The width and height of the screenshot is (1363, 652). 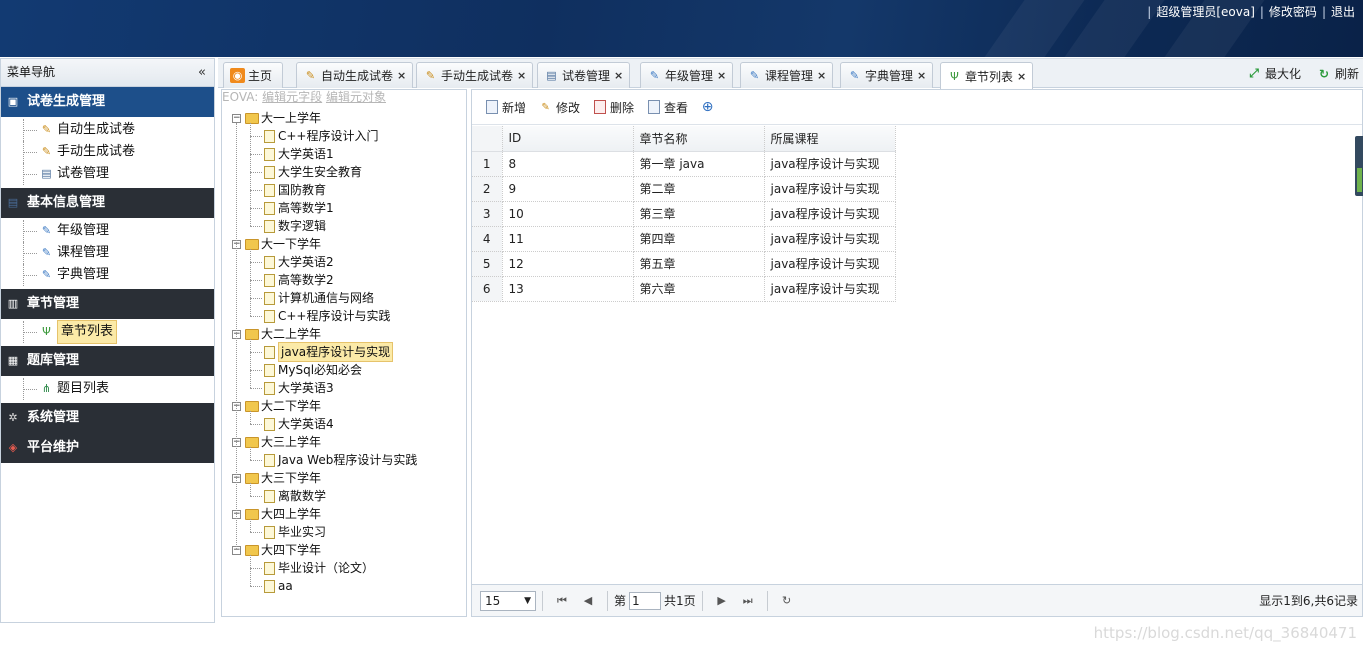 I want to click on file-icon, so click(x=269, y=388).